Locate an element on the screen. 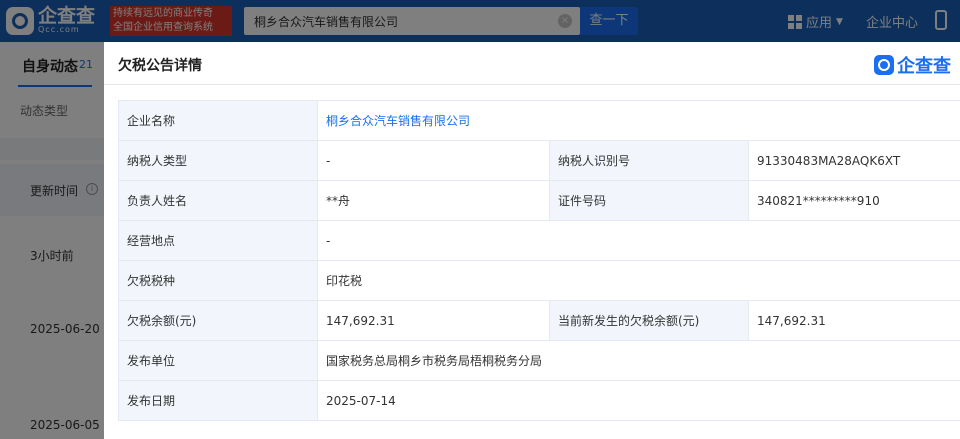 The image size is (960, 439). balance-label: 欠税余额(元) is located at coordinates (218, 320).